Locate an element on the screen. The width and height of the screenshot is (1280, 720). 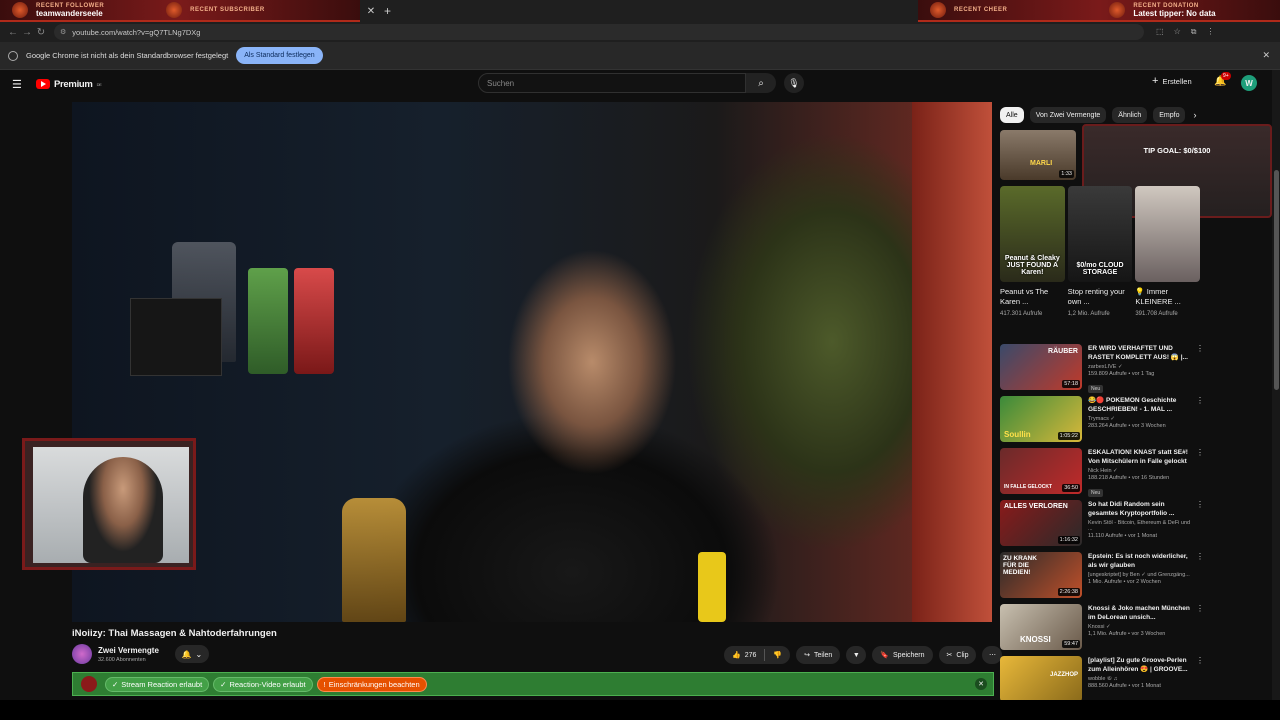
recent-subscriber-title: RECENT SUBSCRIBER is located at coordinates (227, 10).